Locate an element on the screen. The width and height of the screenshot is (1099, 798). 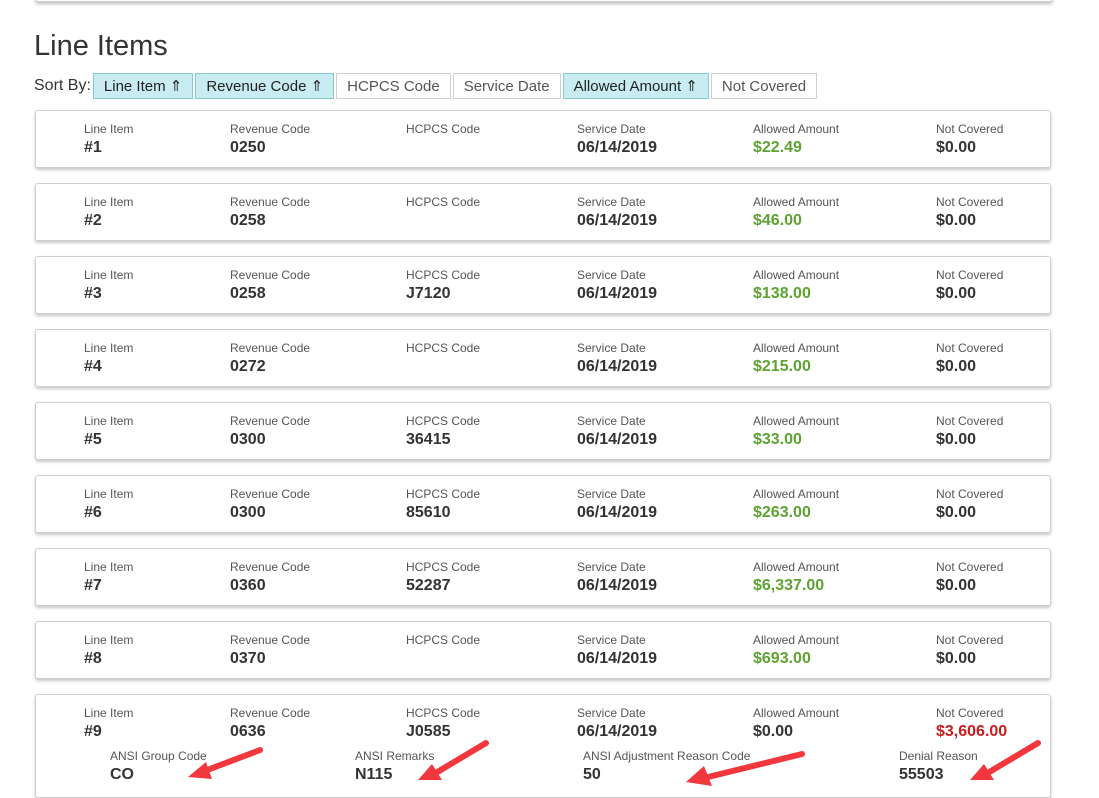
allowed-amount-value: $6,337.00 is located at coordinates (789, 585).